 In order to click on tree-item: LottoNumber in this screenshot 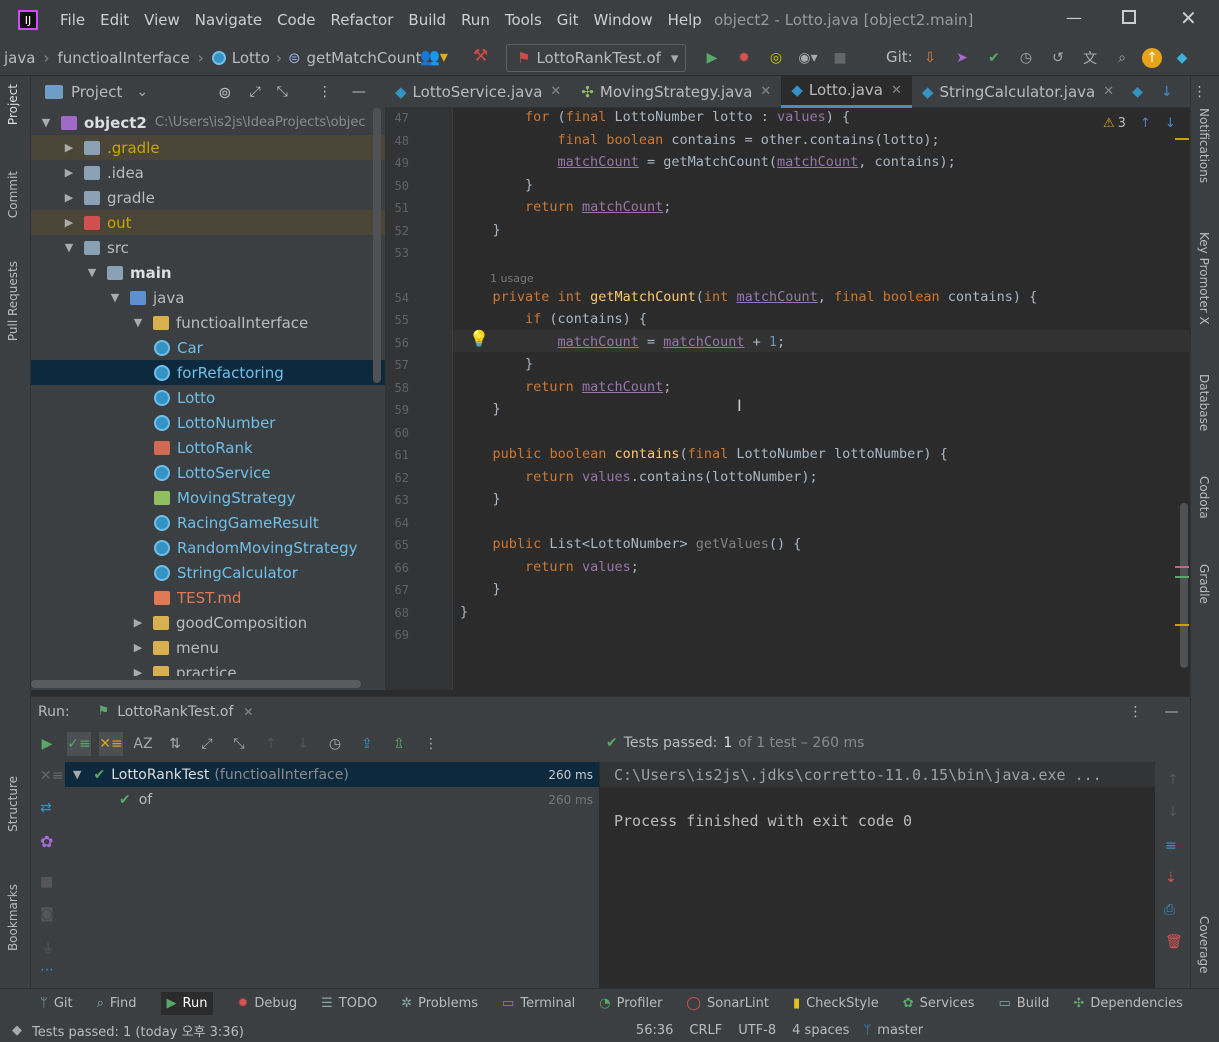, I will do `click(208, 422)`.